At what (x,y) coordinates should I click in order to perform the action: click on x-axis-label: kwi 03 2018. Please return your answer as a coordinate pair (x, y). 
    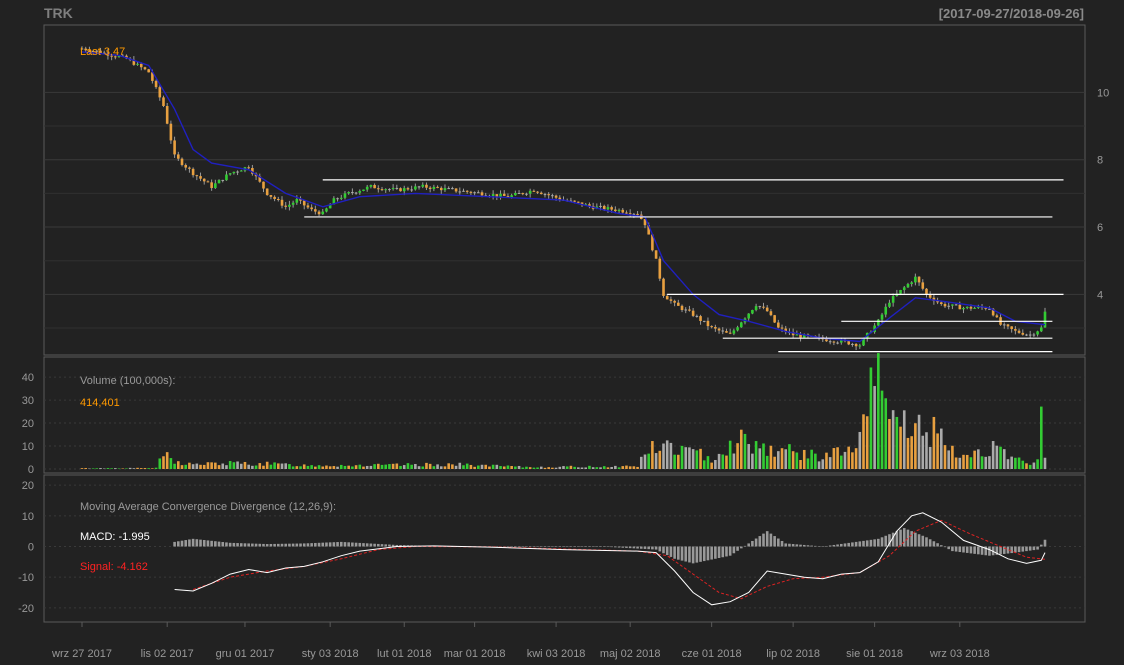
    Looking at the image, I should click on (556, 654).